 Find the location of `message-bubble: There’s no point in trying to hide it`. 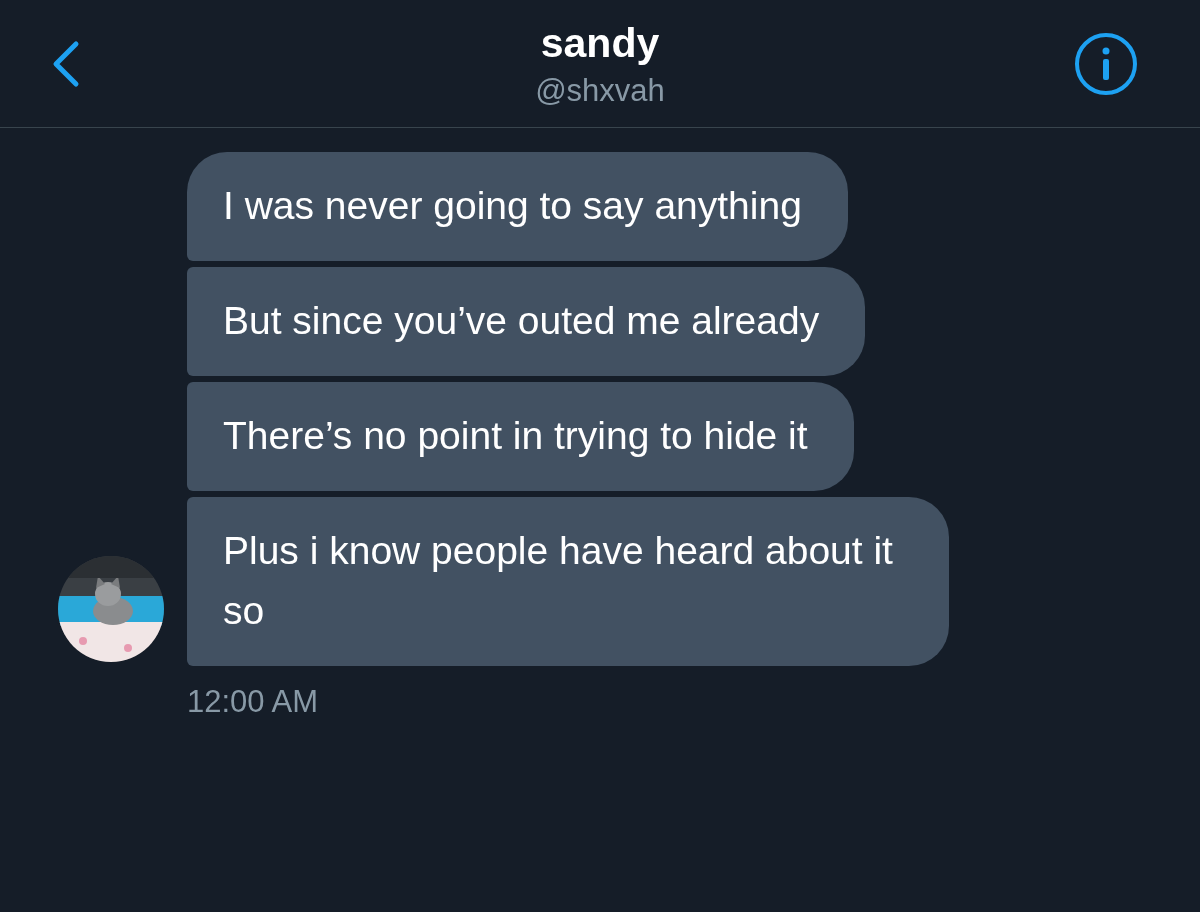

message-bubble: There’s no point in trying to hide it is located at coordinates (520, 436).